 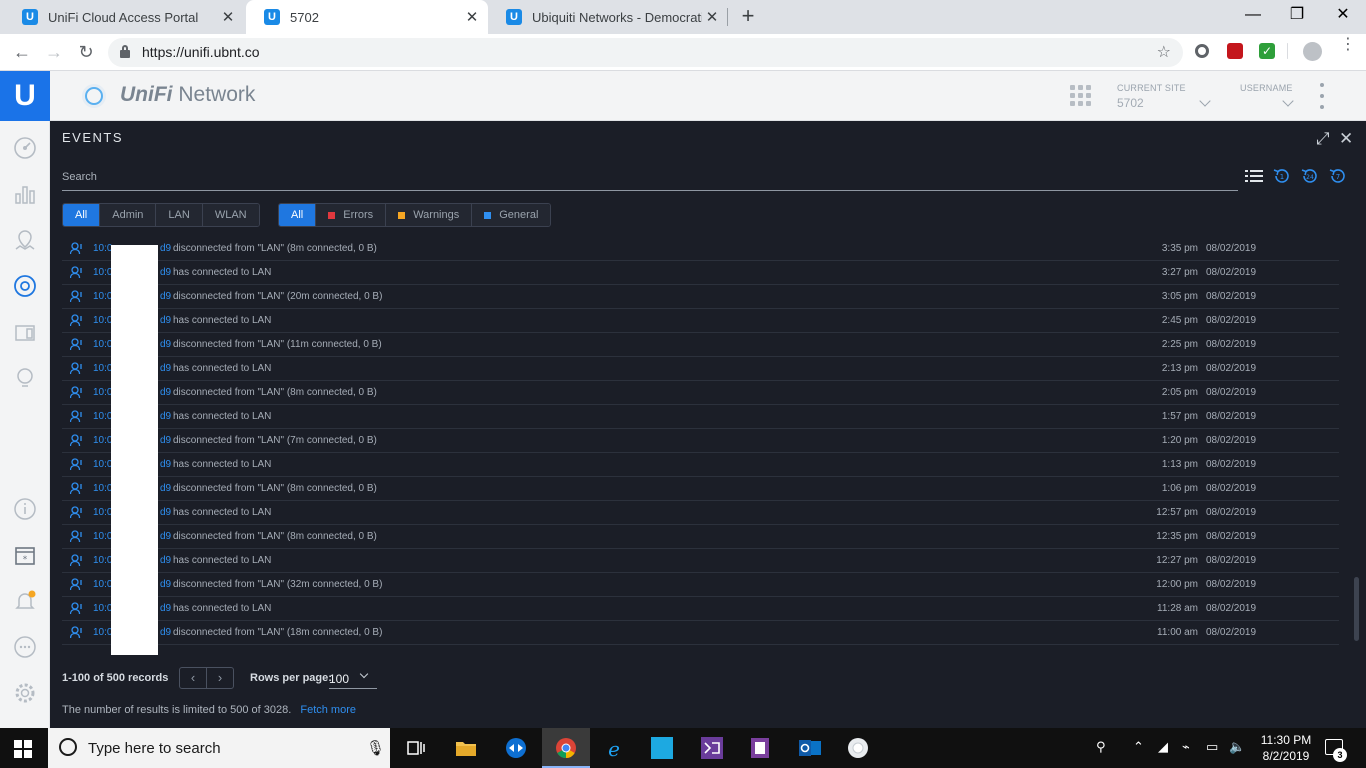 What do you see at coordinates (86, 52) in the screenshot?
I see `reload-icon: ↻` at bounding box center [86, 52].